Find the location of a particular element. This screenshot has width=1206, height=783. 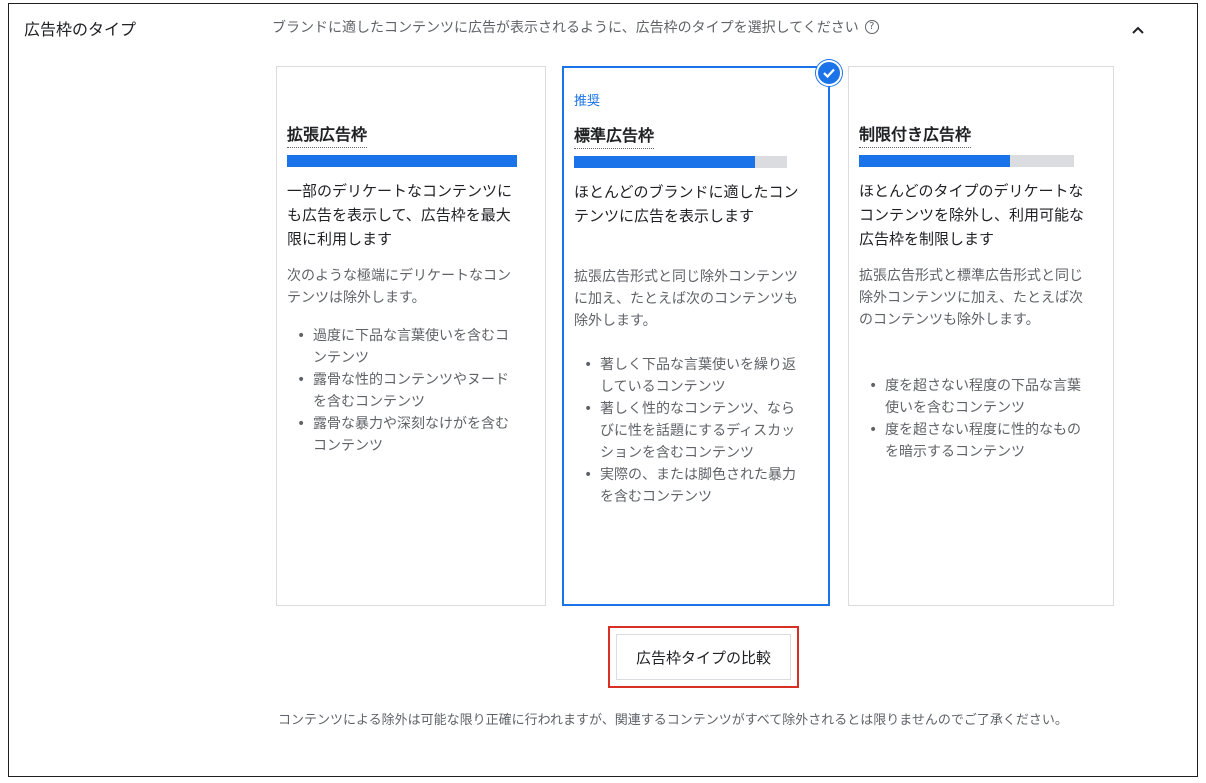

help-circle-icon: ? is located at coordinates (871, 27).